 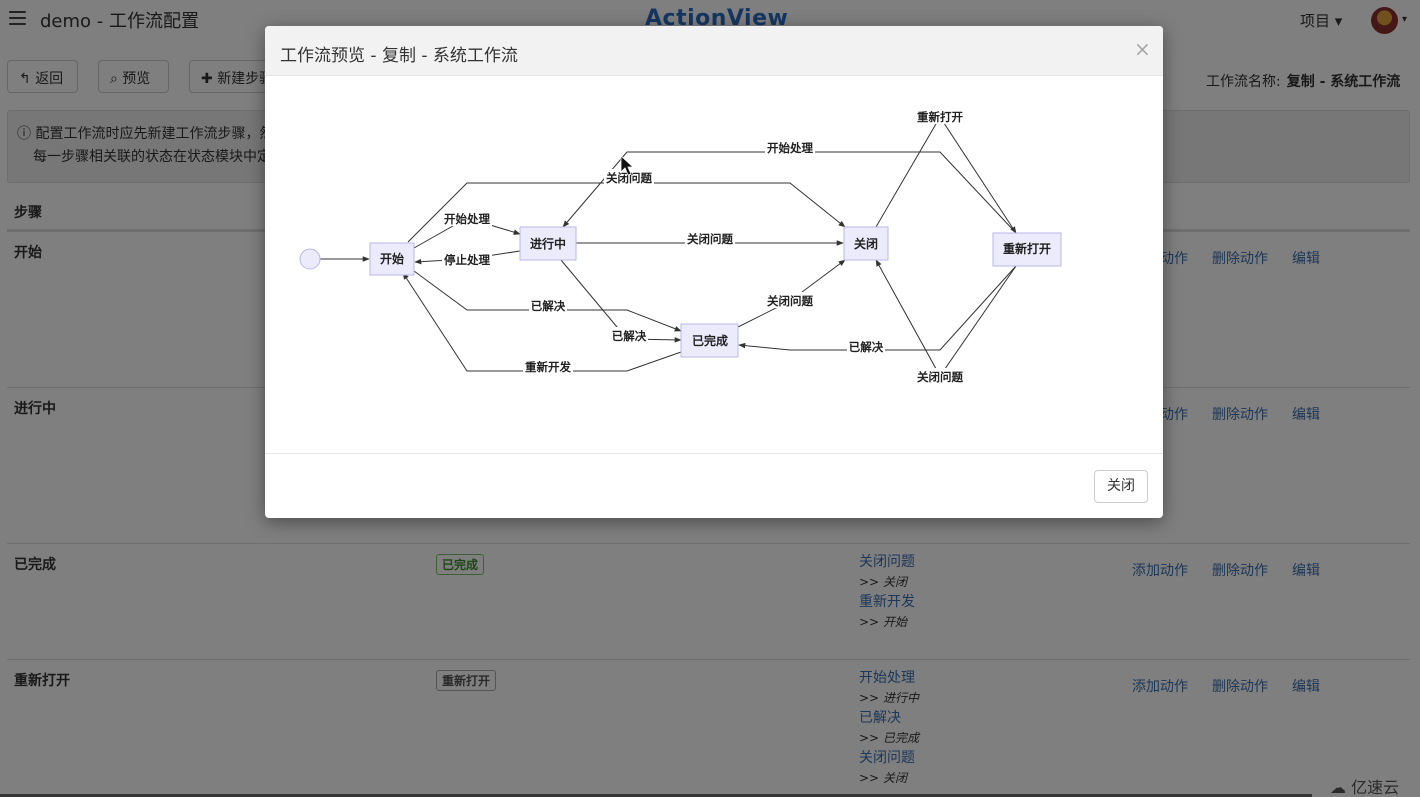 I want to click on node-start: 开始, so click(x=392, y=259).